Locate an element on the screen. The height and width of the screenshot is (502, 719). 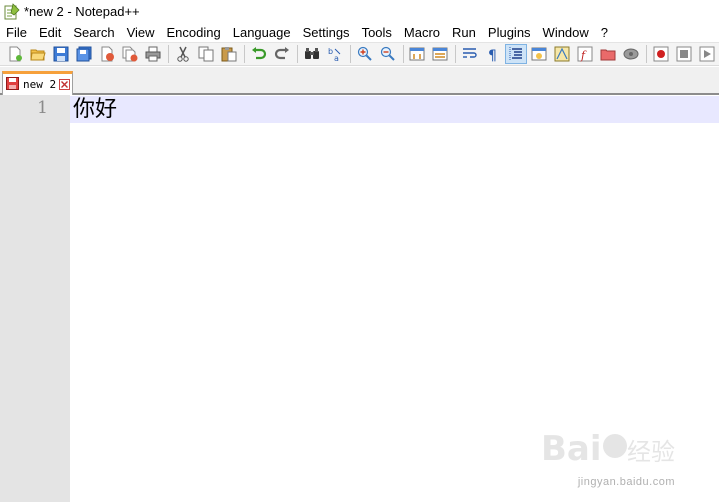
tab-new-2: new 2 is located at coordinates (37, 83).